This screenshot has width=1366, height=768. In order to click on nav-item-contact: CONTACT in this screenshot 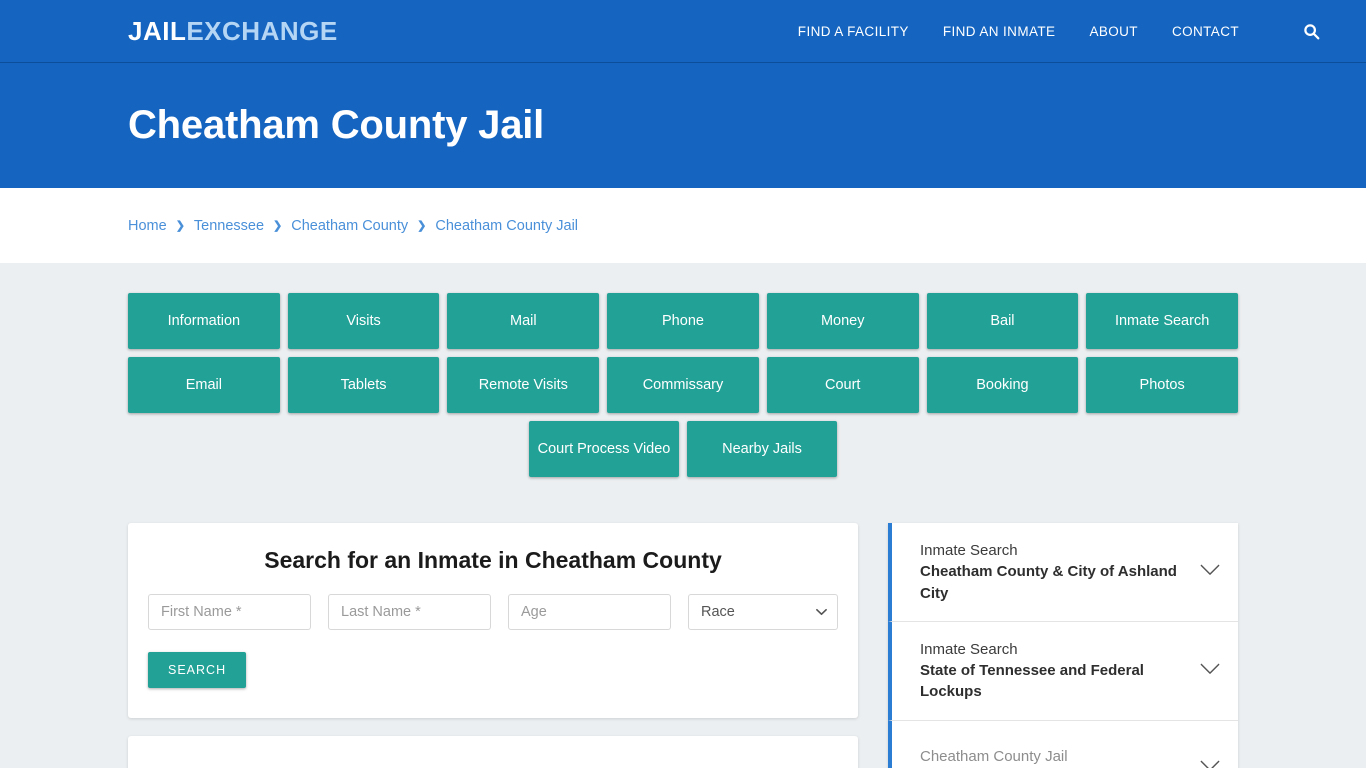, I will do `click(1205, 31)`.